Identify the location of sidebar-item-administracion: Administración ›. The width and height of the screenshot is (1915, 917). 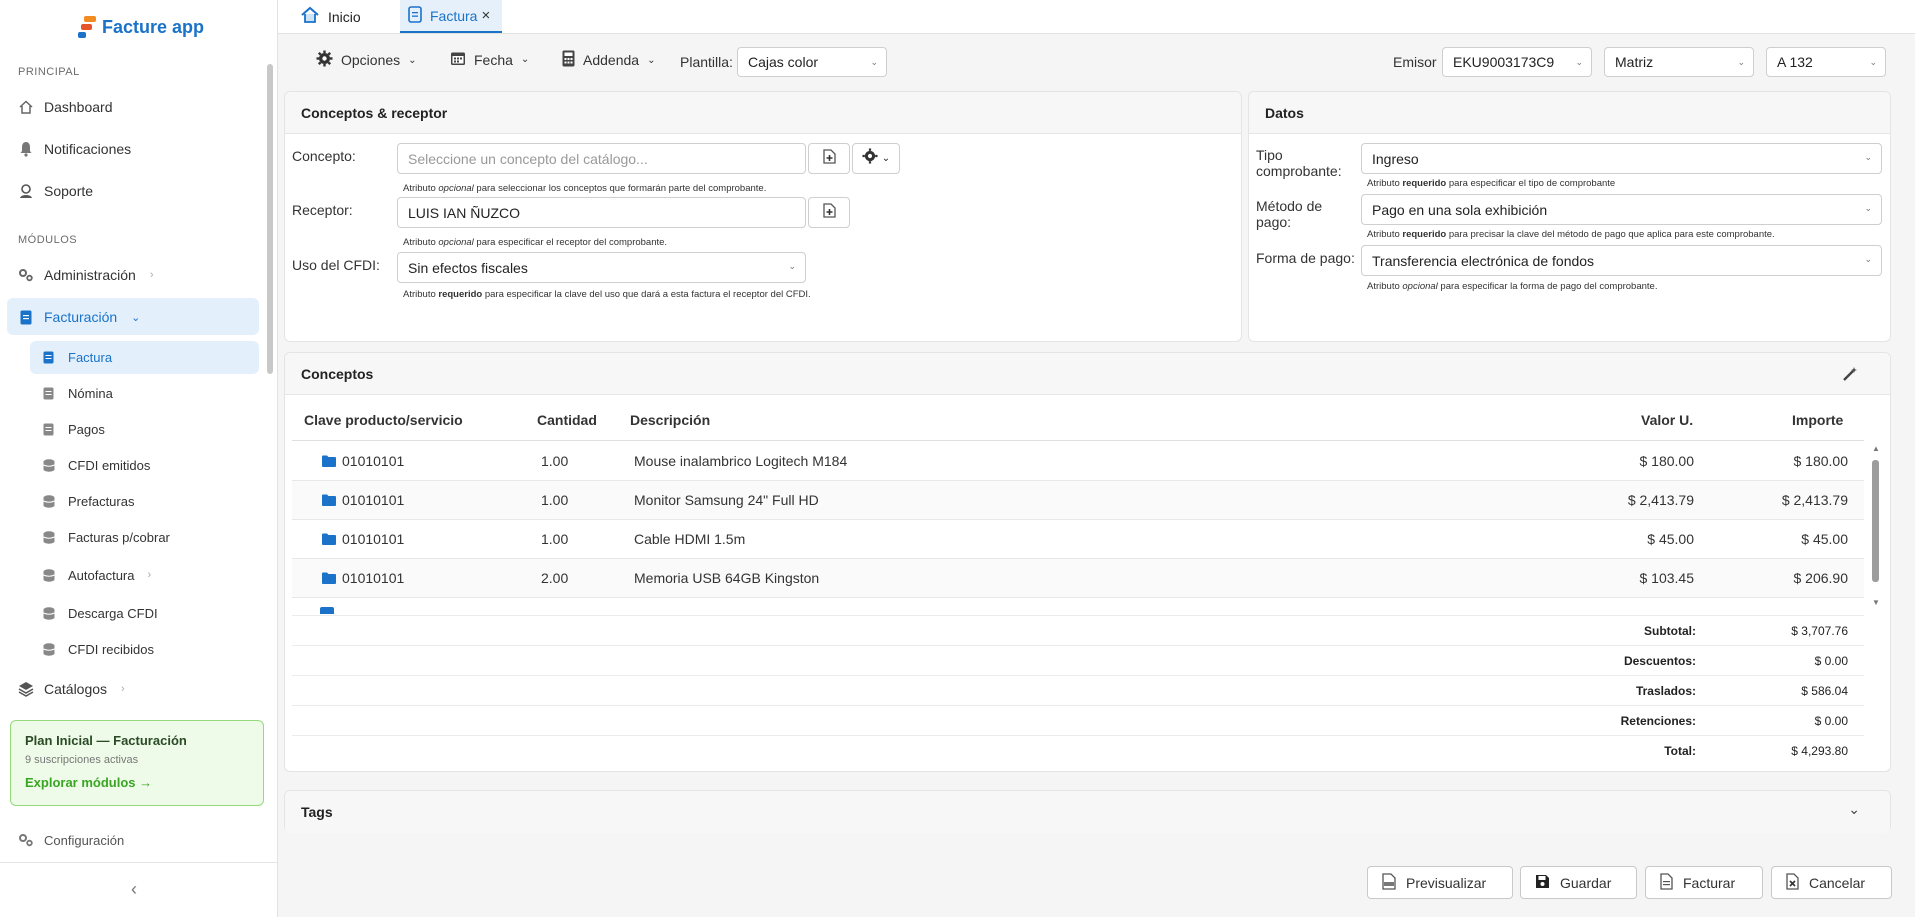
(86, 275).